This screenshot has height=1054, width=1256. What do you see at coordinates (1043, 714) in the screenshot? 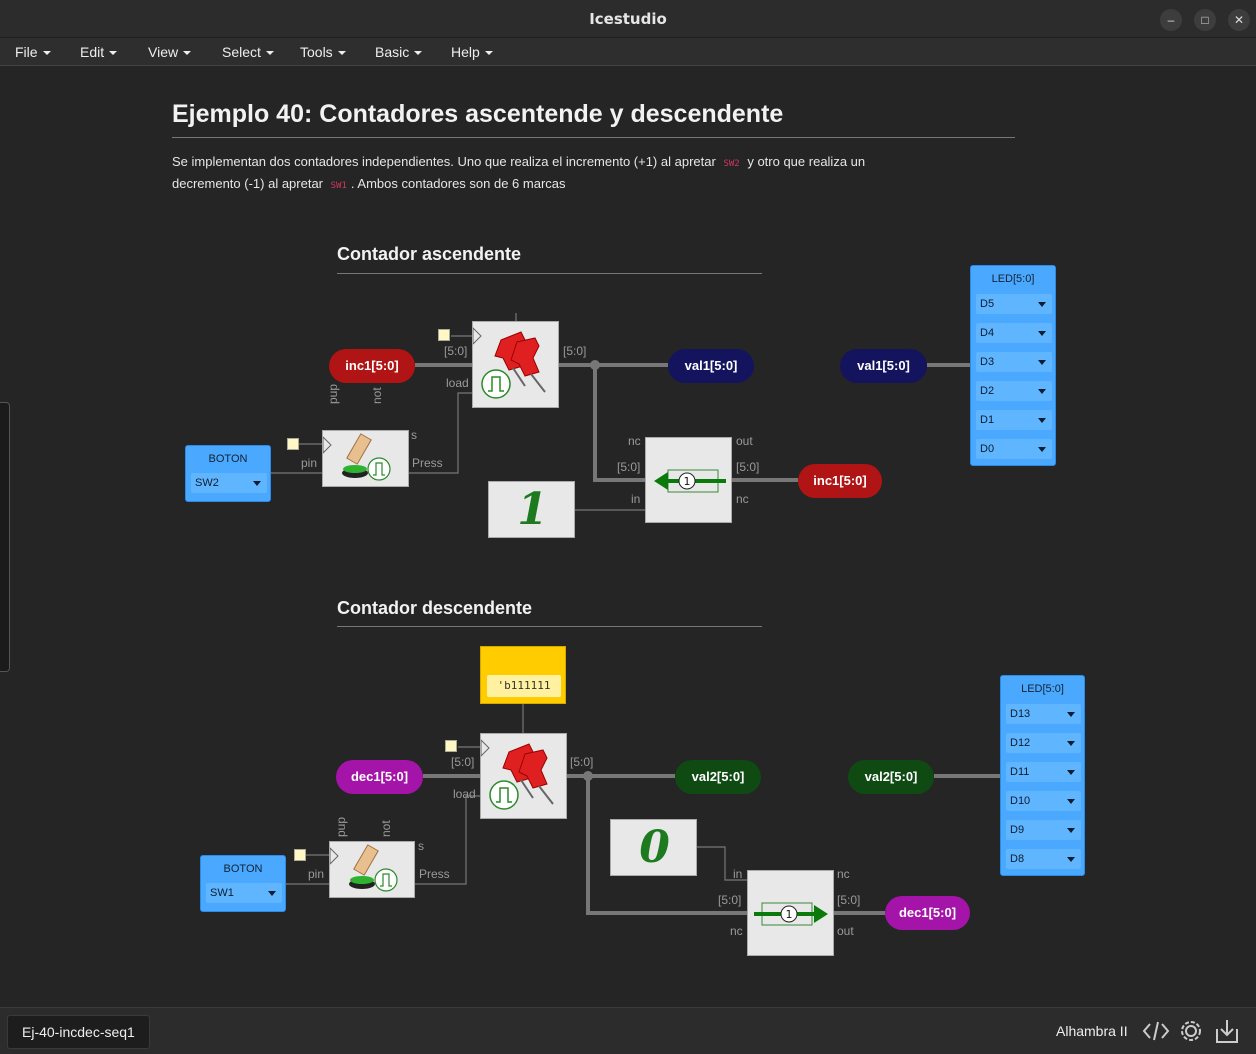
I see `pin-select: D13` at bounding box center [1043, 714].